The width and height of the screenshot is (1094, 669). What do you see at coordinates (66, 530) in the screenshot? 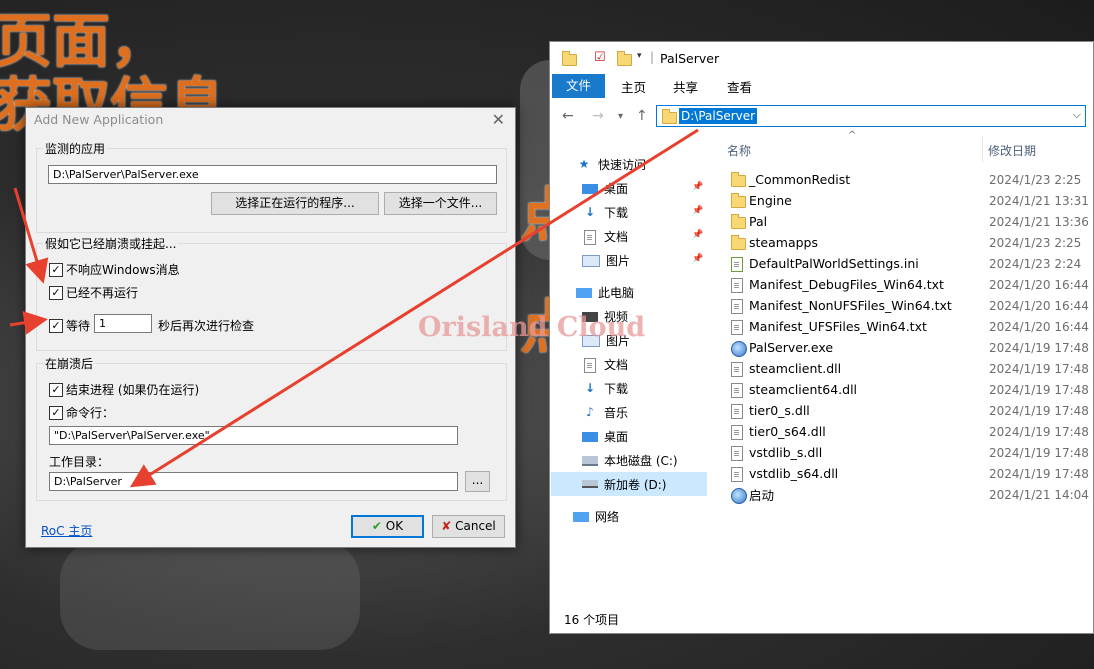
I see `roc-home-link: RoC 主页` at bounding box center [66, 530].